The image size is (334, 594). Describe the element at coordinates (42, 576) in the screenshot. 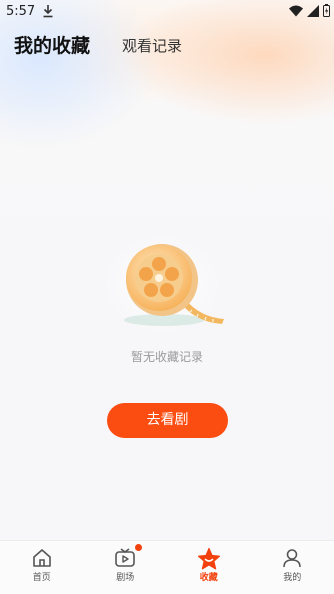

I see `tab-home-label: 首页` at that location.